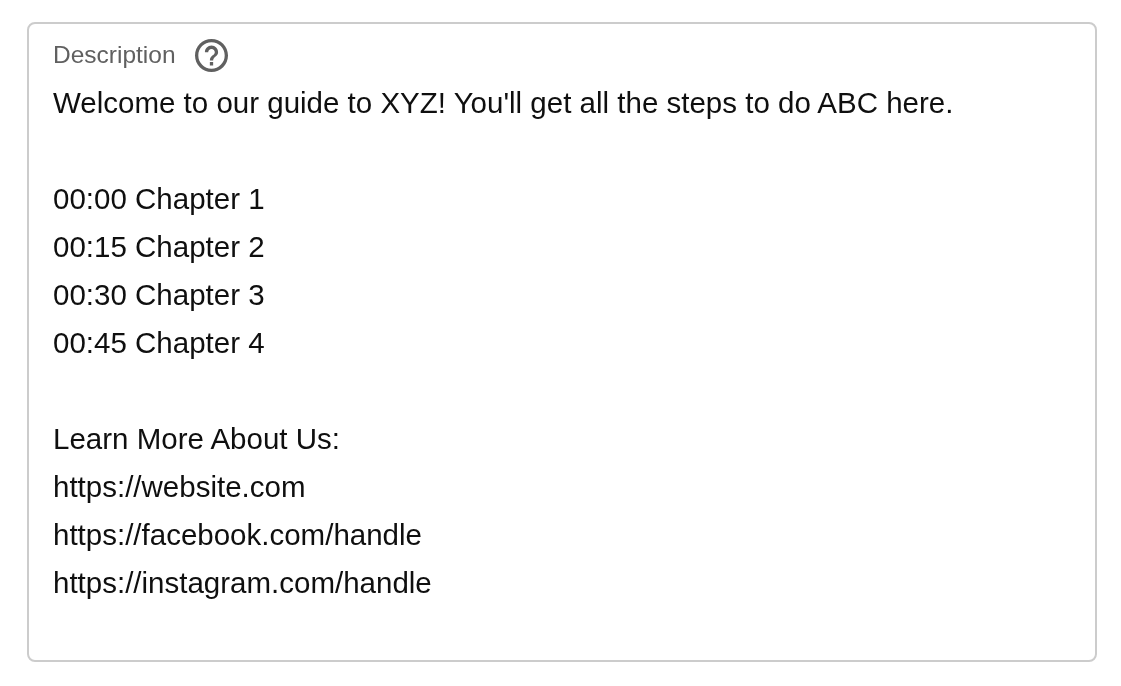 Image resolution: width=1121 pixels, height=686 pixels. I want to click on description-text-line: 00:30 Chapter 3, so click(159, 295).